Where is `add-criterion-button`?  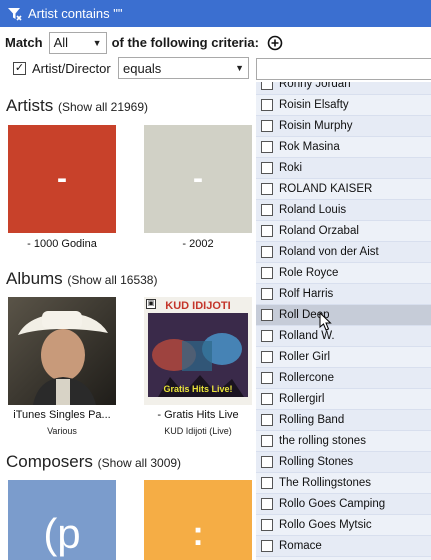 add-criterion-button is located at coordinates (275, 43).